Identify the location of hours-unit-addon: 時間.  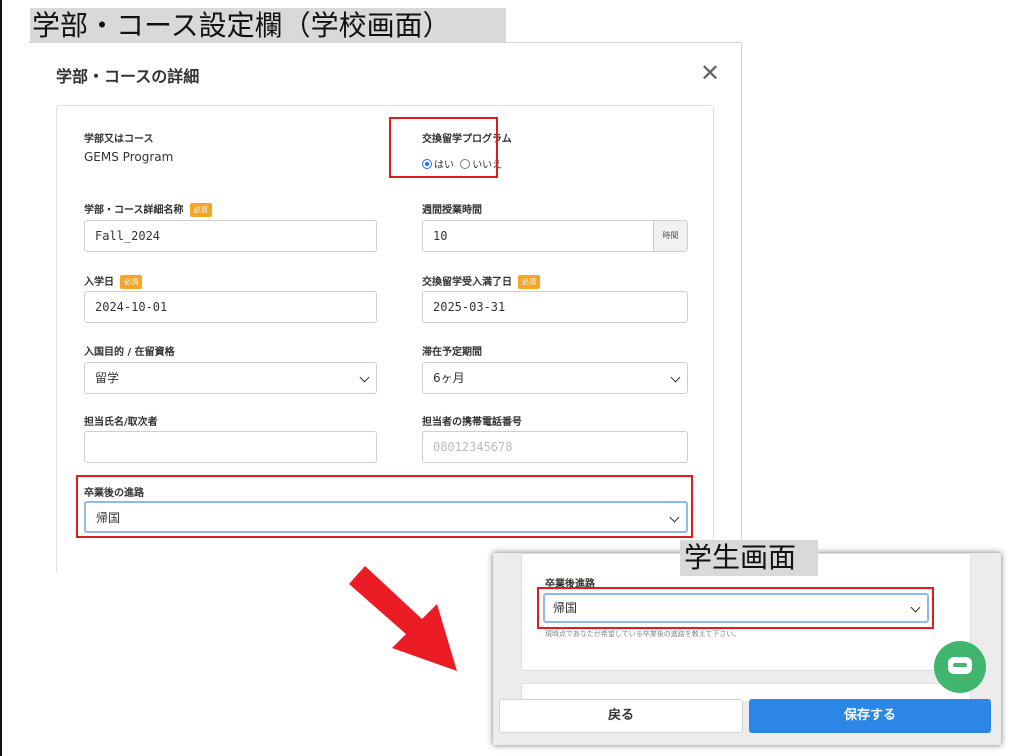
(670, 236).